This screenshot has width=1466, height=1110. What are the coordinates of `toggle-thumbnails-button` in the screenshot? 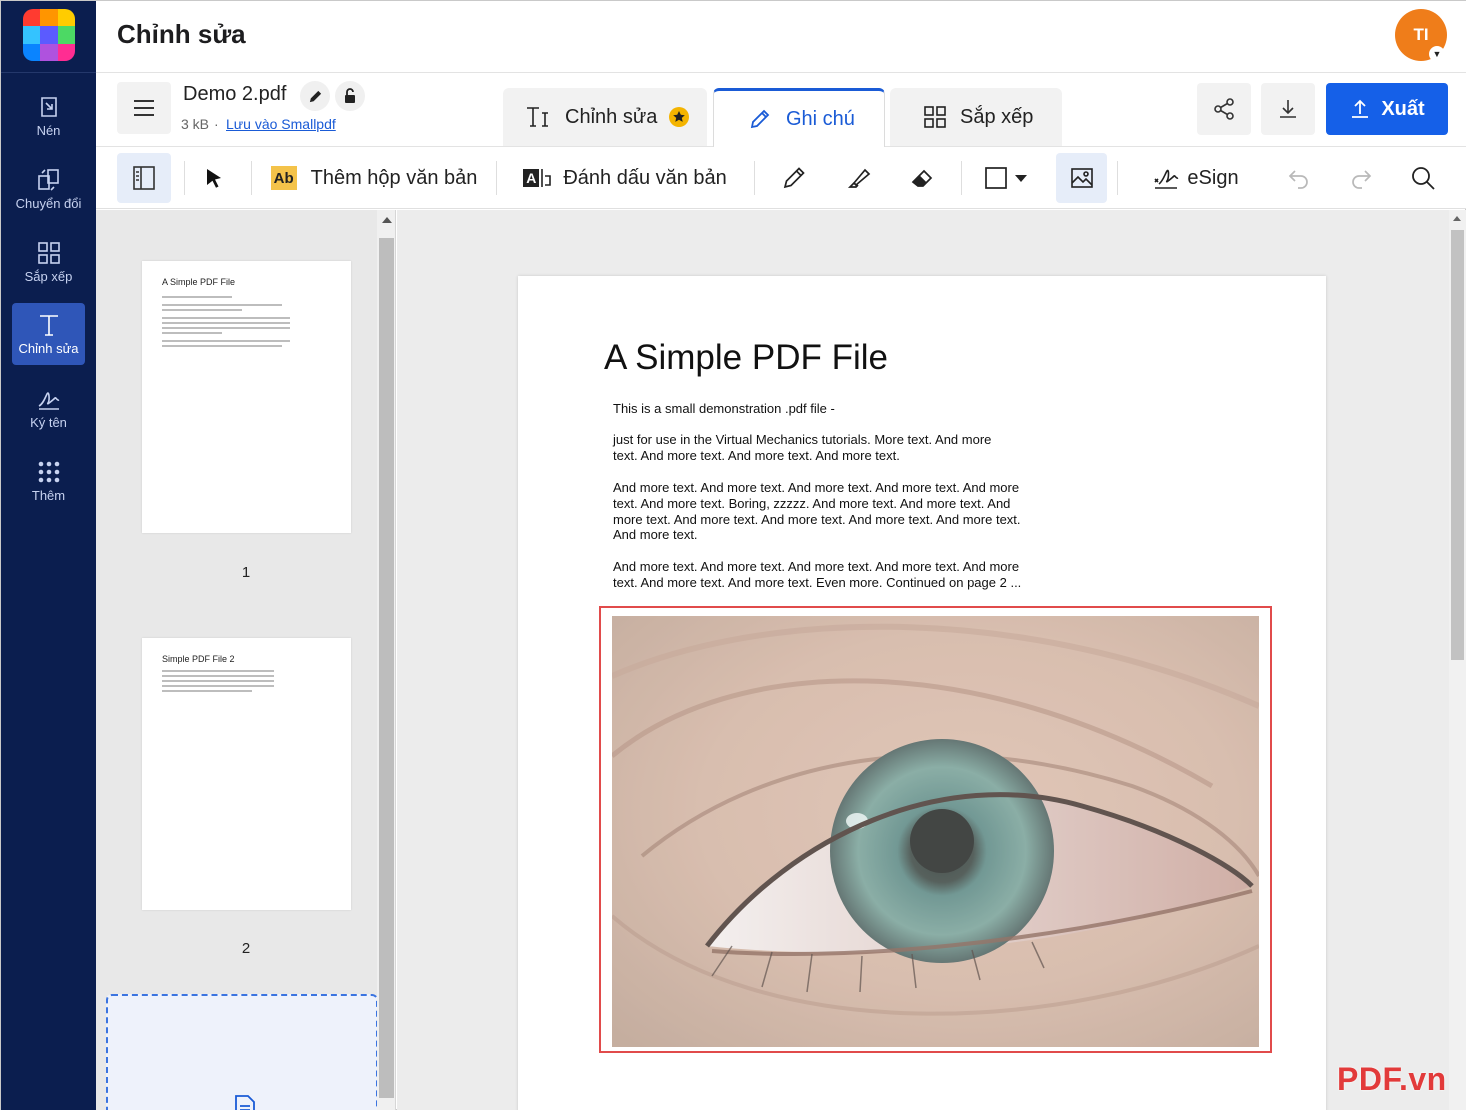 It's located at (144, 178).